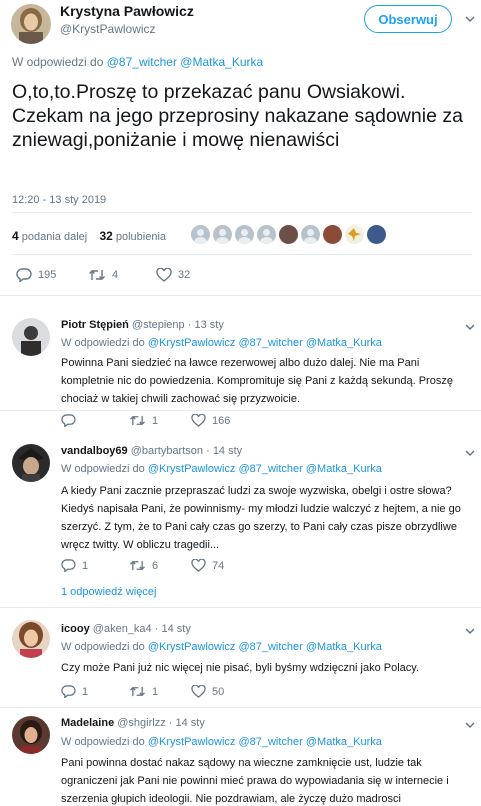 Image resolution: width=481 pixels, height=806 pixels. Describe the element at coordinates (208, 325) in the screenshot. I see `reply-date: 13 sty` at that location.